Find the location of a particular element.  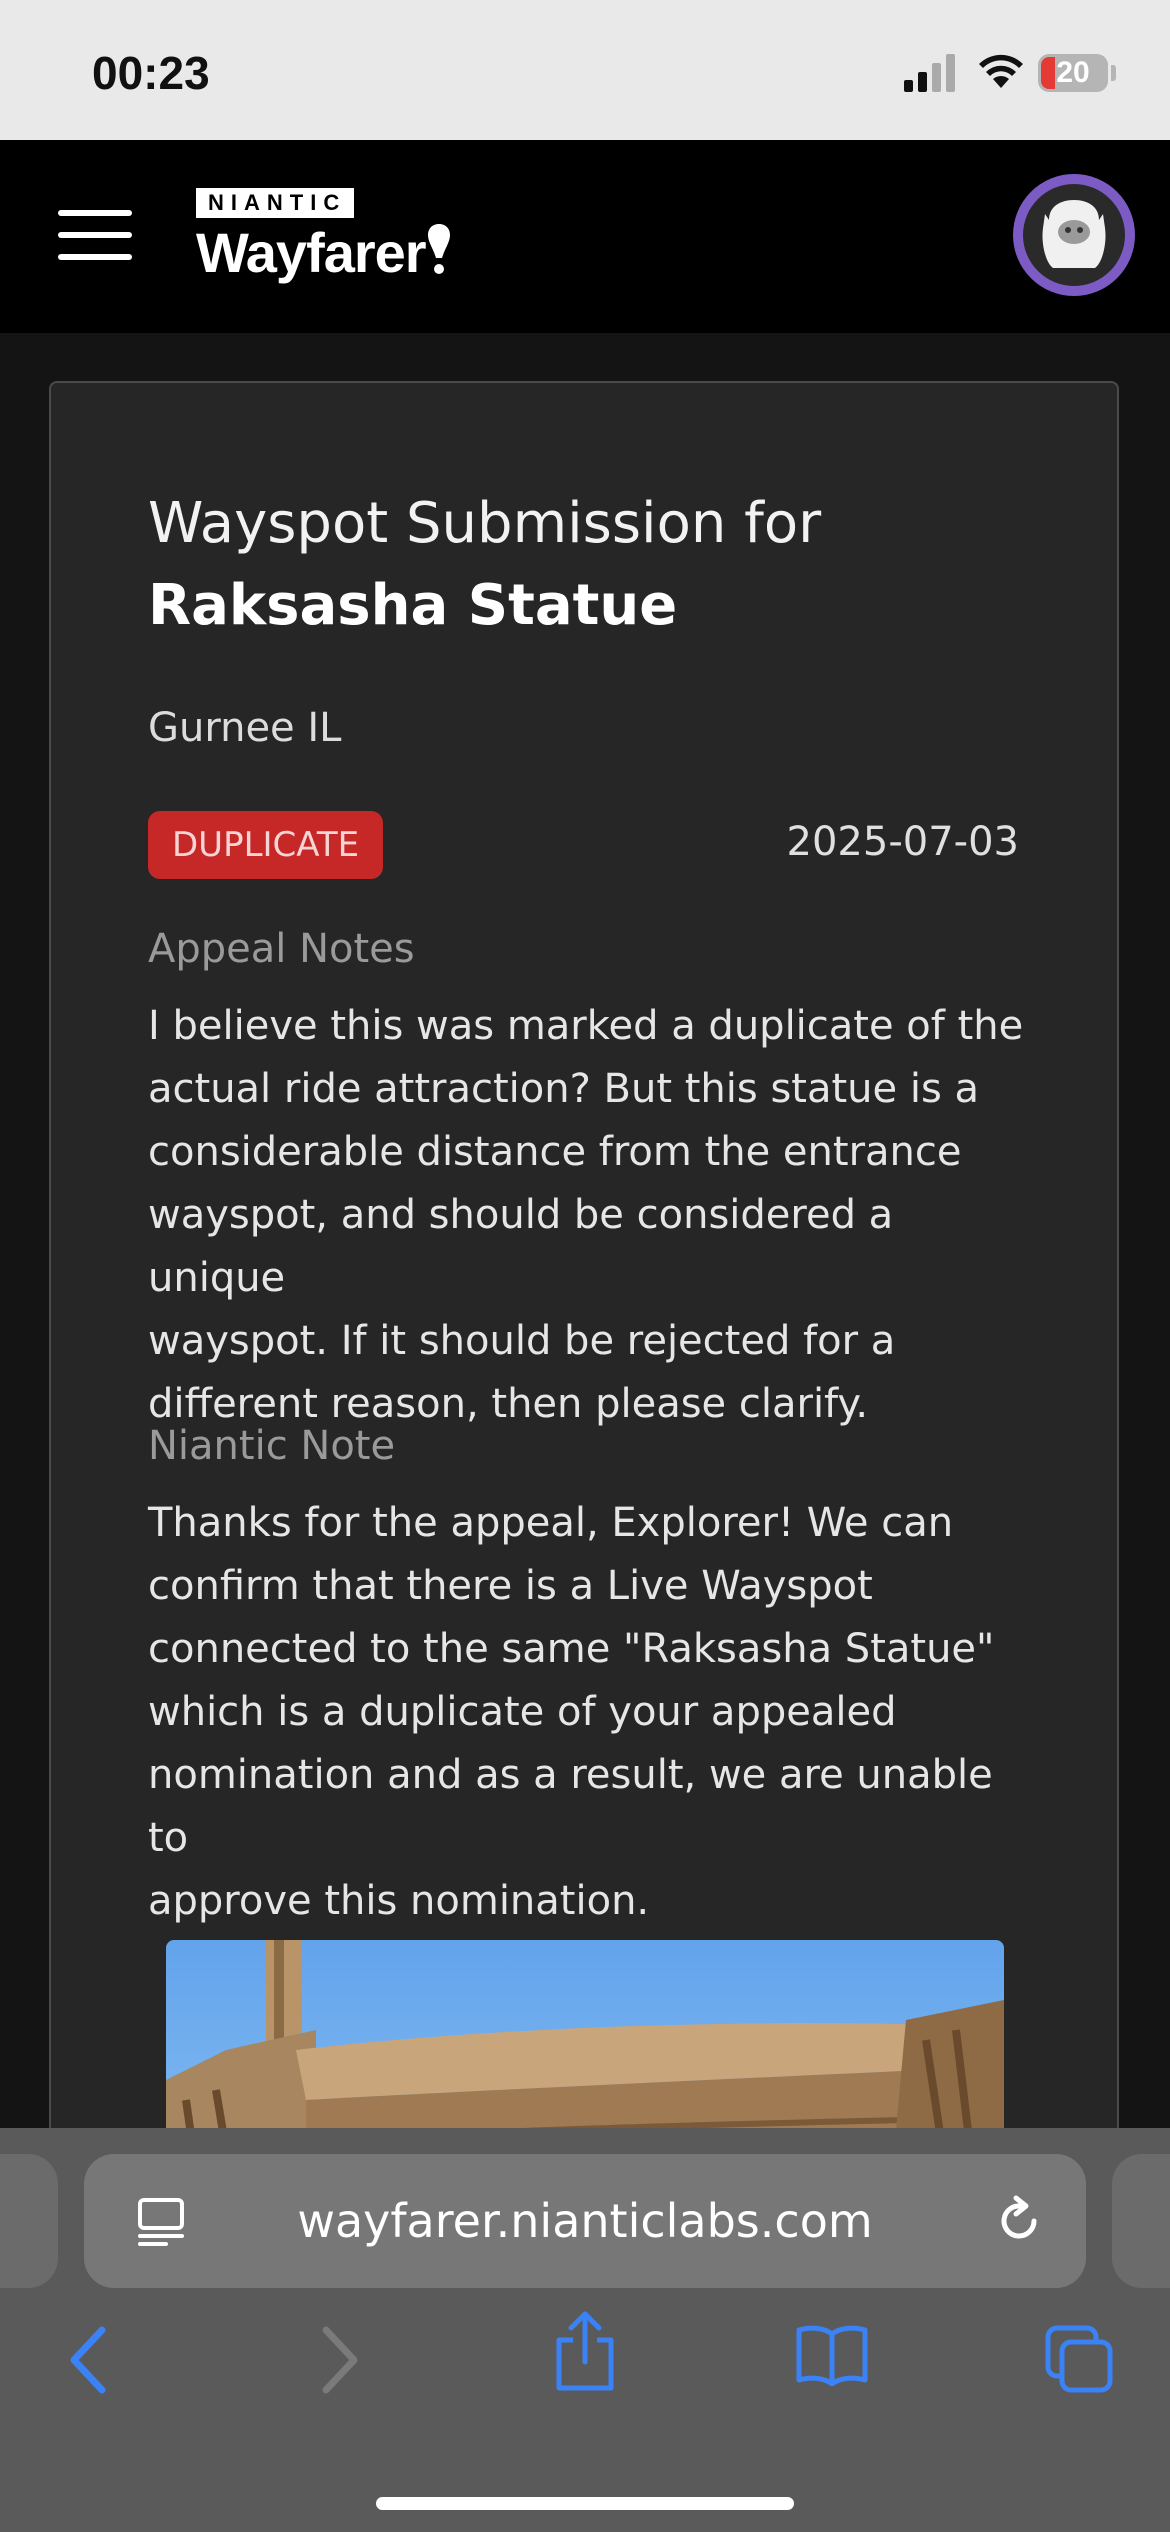

niantic-line: connected to the same "Raksasha Statue" is located at coordinates (571, 1649).